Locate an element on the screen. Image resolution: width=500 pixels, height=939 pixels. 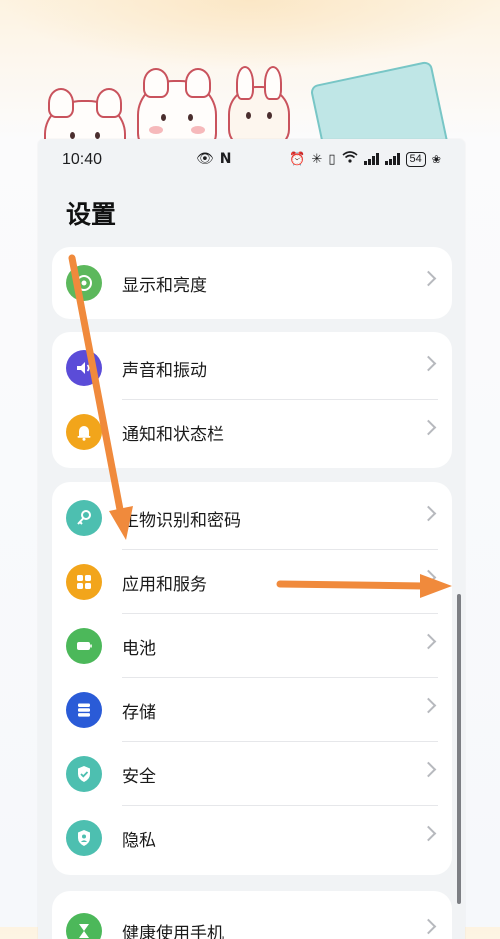
settings-item-apps: 应用和服务 is located at coordinates (252, 582).